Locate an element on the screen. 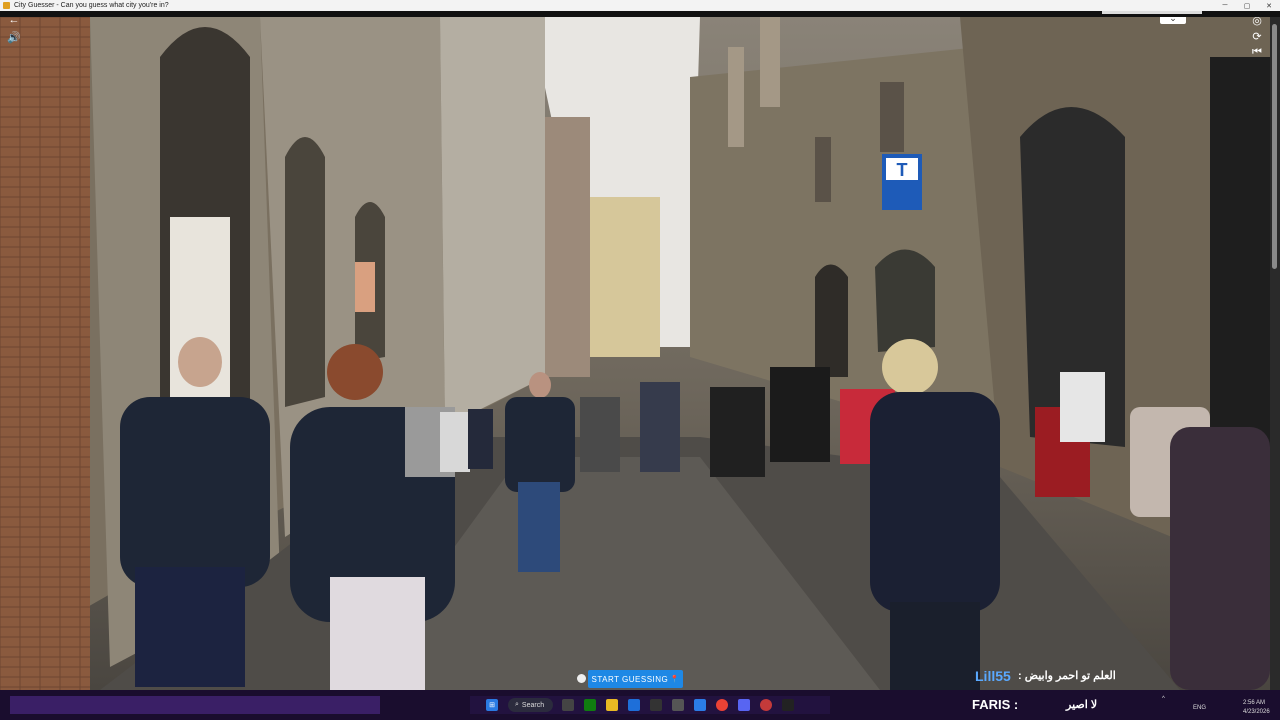 This screenshot has width=1280, height=720. chat-username: Lill55 is located at coordinates (993, 676).